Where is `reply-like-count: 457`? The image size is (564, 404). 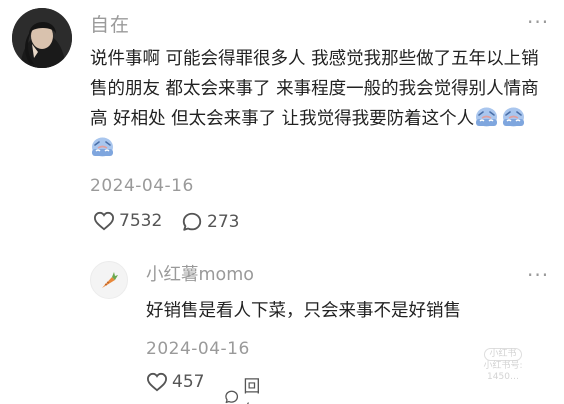 reply-like-count: 457 is located at coordinates (188, 382).